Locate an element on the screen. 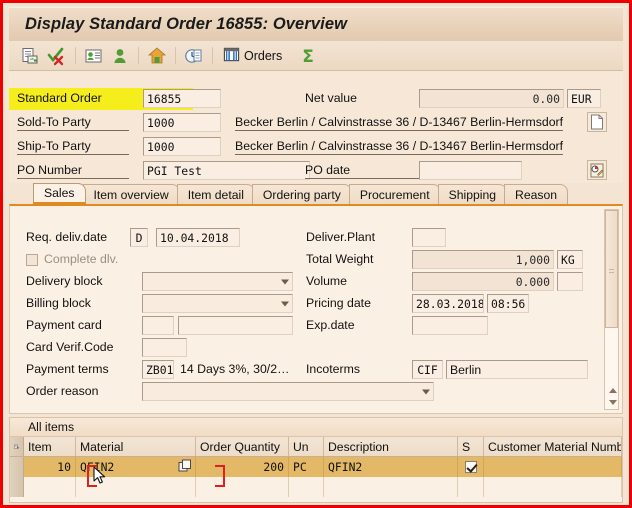 The image size is (632, 508). clock-document-icon is located at coordinates (194, 56).